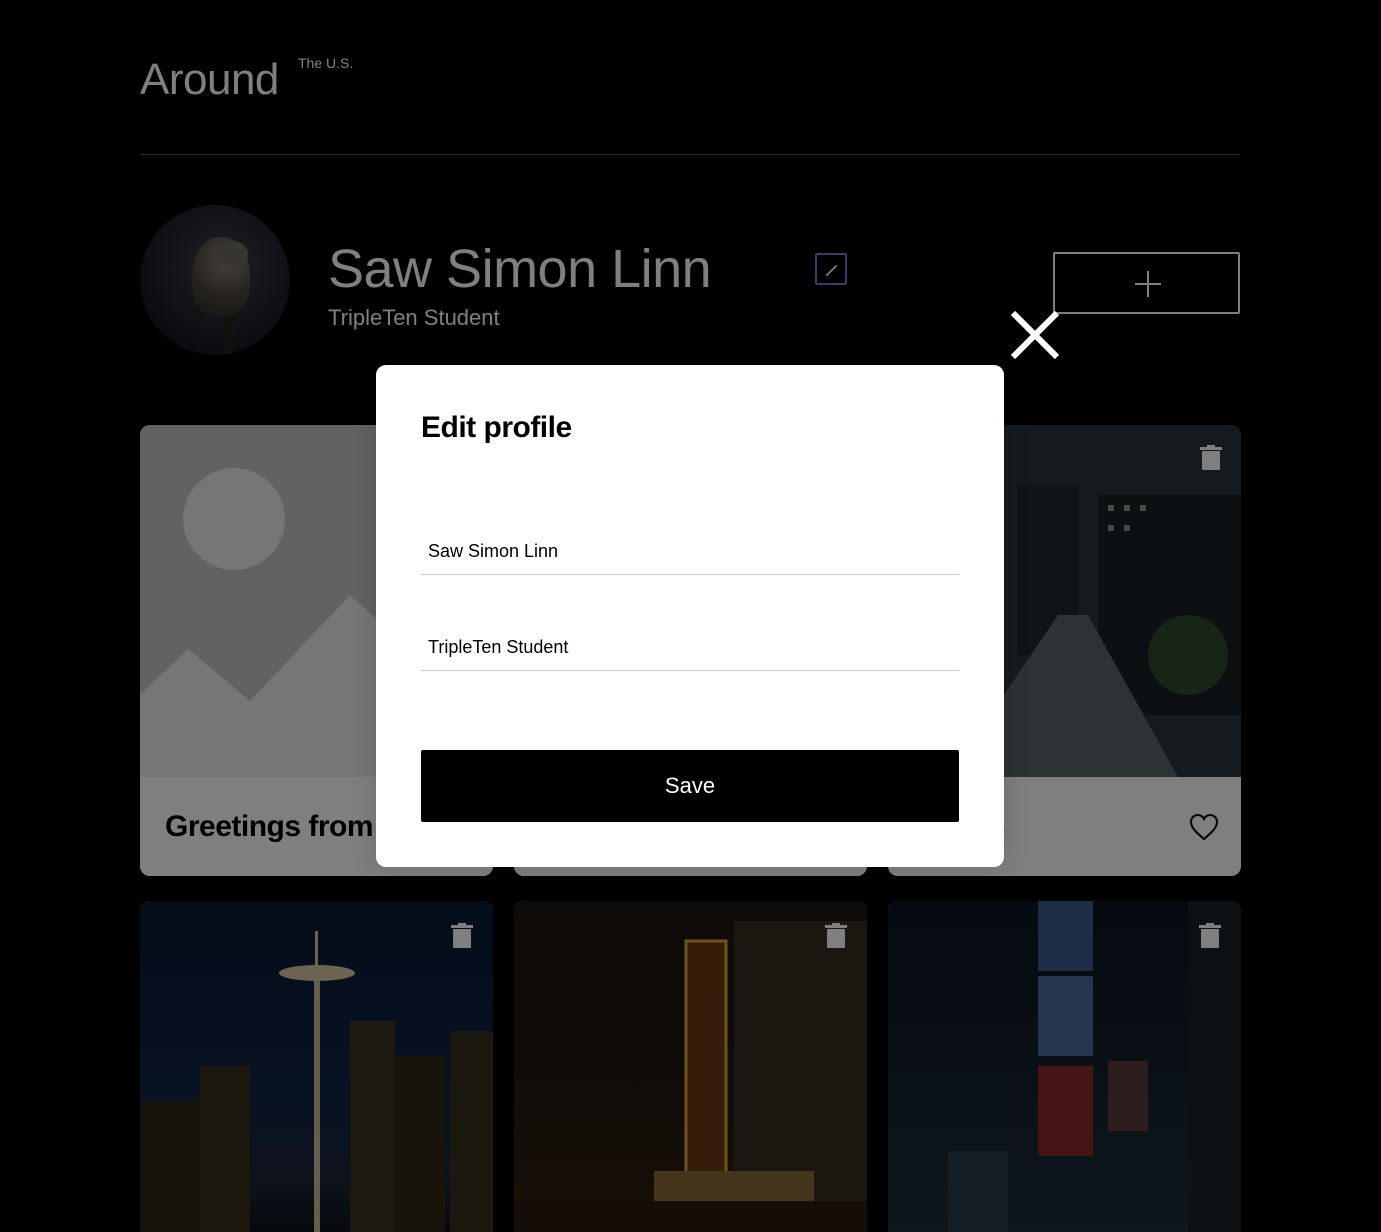 This screenshot has width=1381, height=1232. Describe the element at coordinates (690, 653) in the screenshot. I see `about-input` at that location.